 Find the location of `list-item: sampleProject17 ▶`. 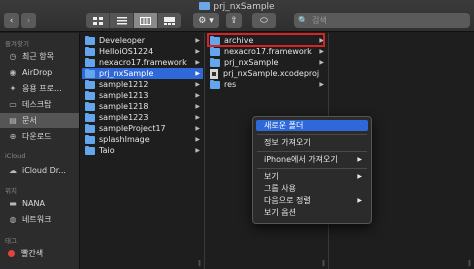

list-item: sampleProject17 ▶ is located at coordinates (142, 128).